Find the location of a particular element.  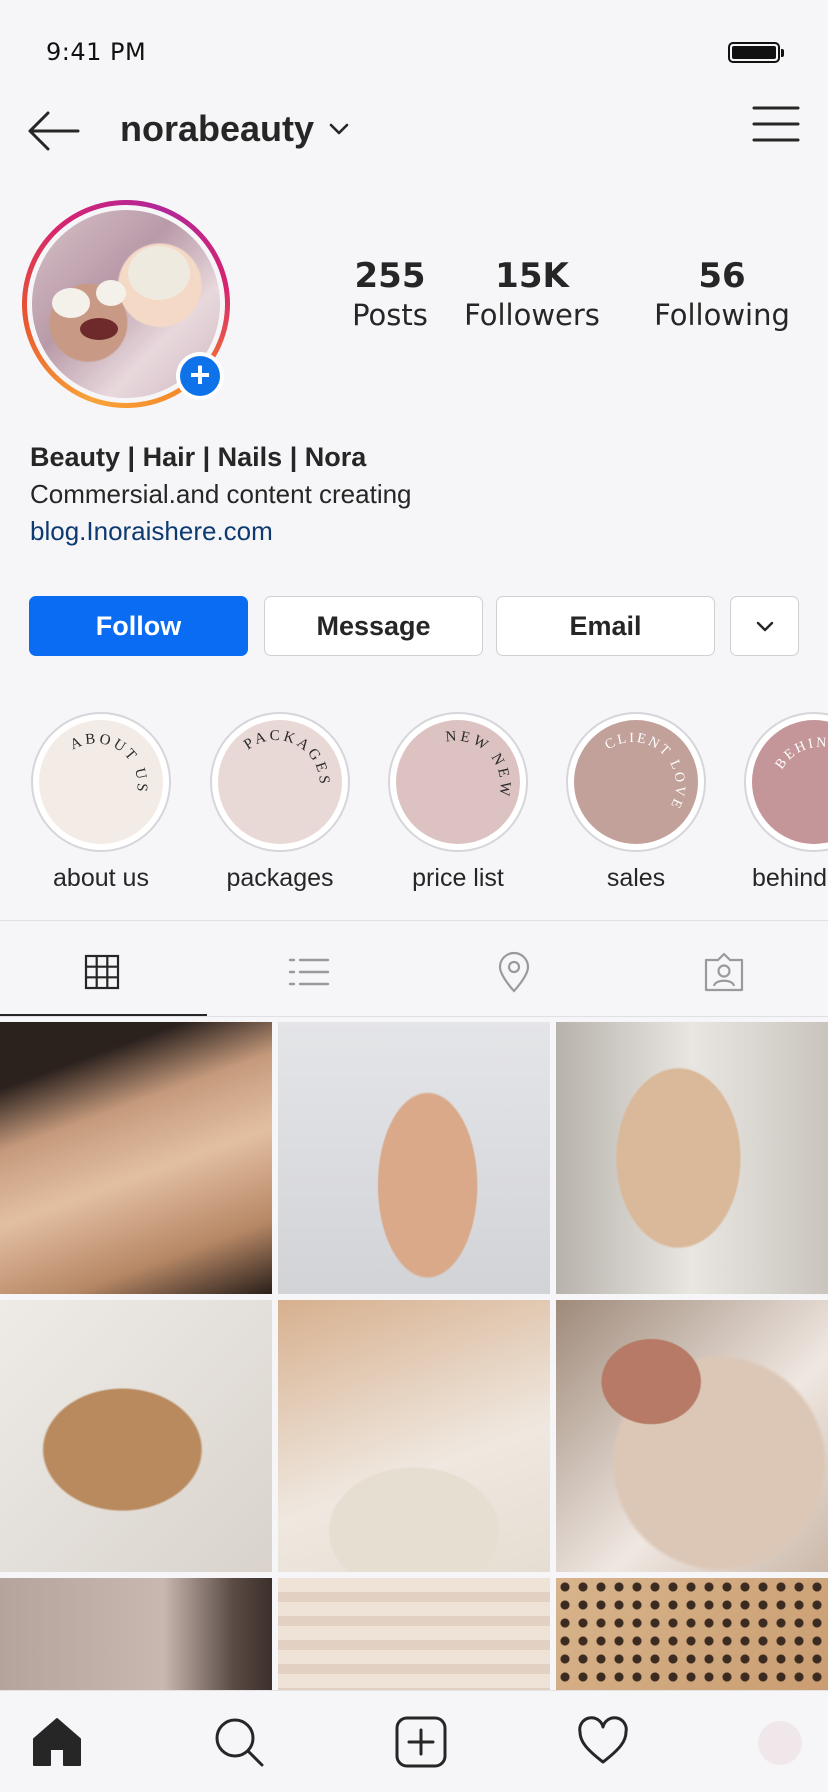

follow-button: Follow is located at coordinates (138, 626).